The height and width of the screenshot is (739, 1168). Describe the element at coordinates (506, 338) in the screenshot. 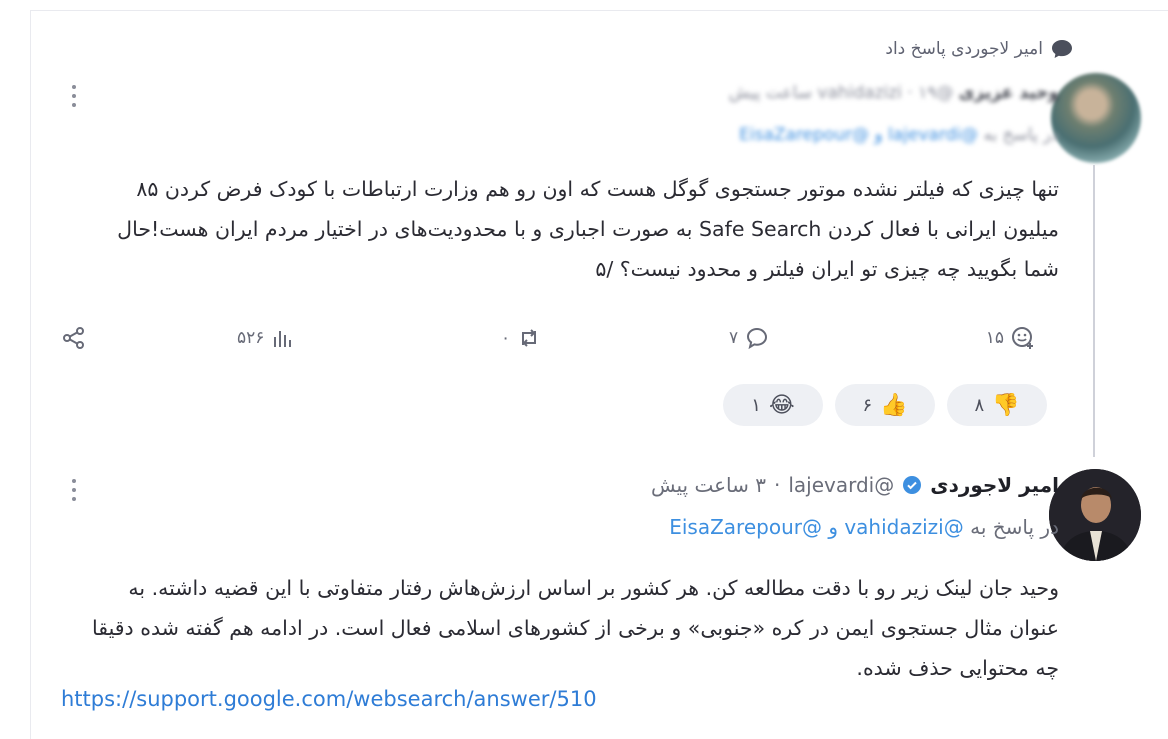

I see `retweets-count: ۰` at that location.